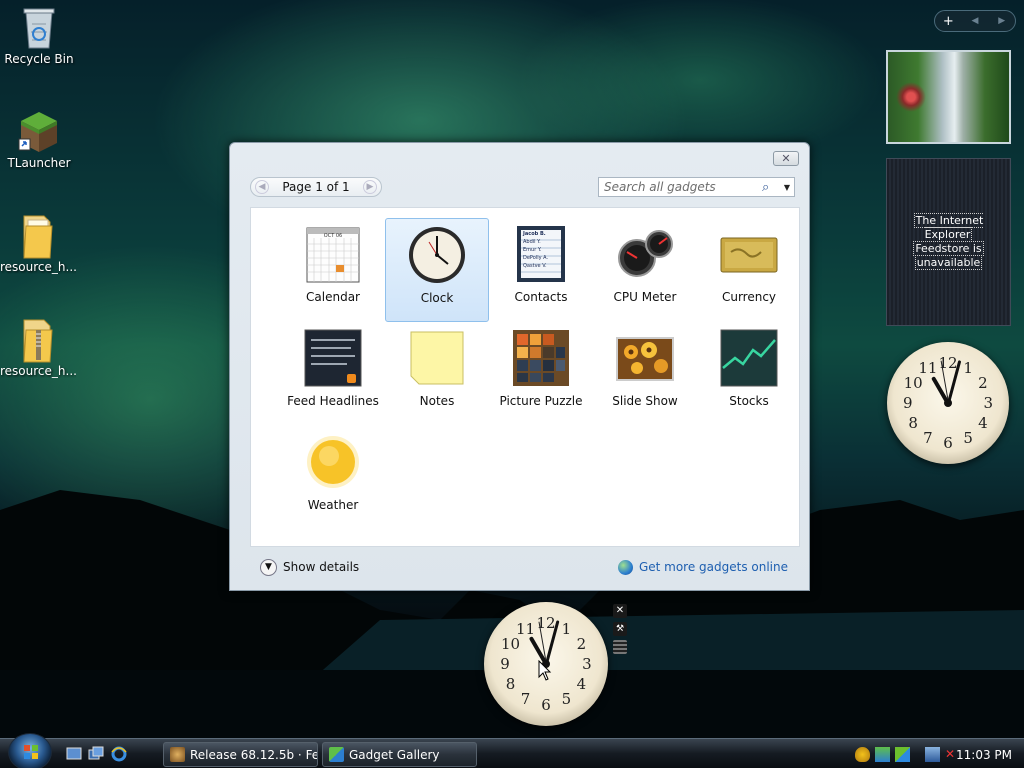  I want to click on close-icon: ✕, so click(620, 611).